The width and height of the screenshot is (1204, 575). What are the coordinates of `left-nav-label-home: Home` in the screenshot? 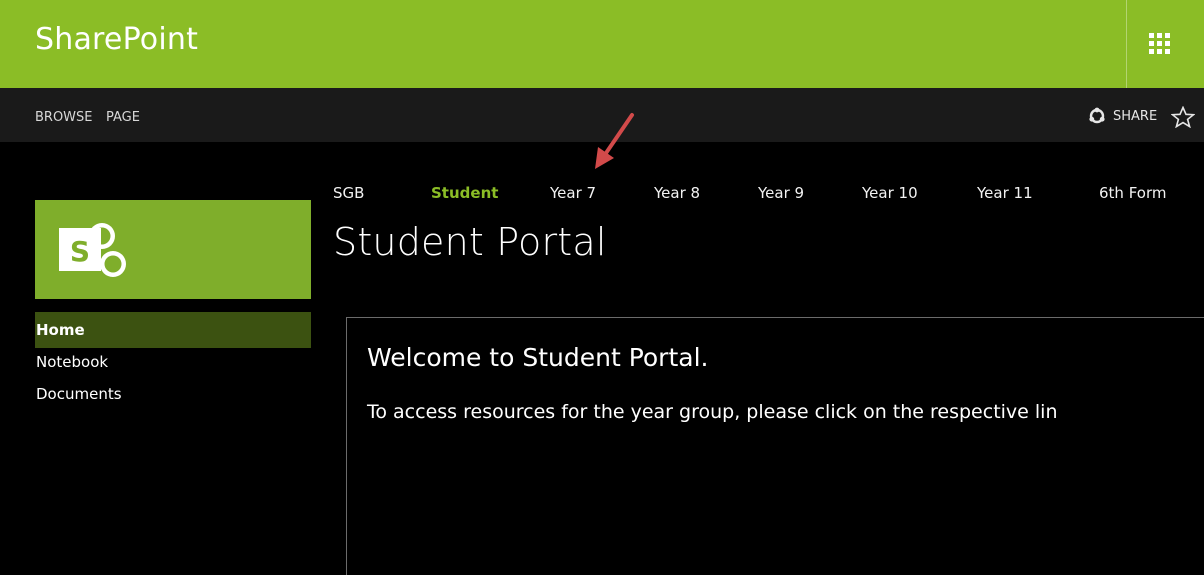 It's located at (60, 330).